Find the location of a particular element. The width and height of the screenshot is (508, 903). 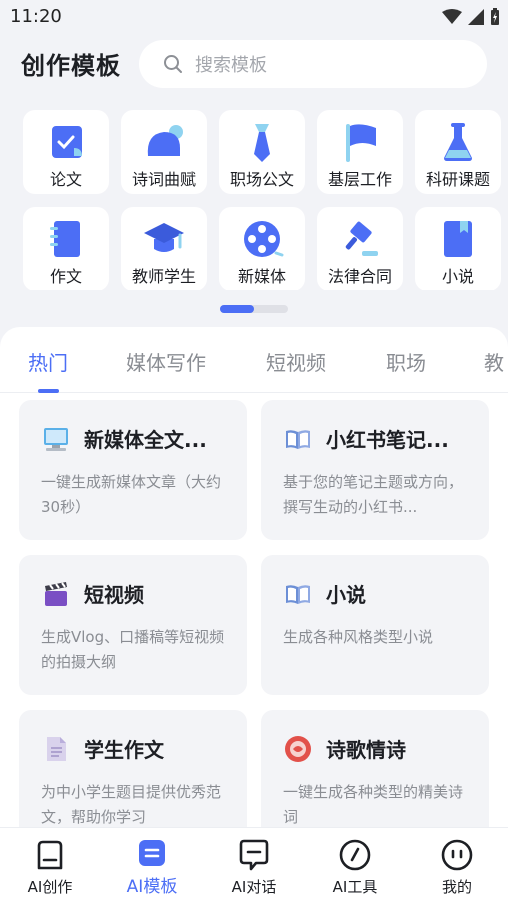

graduation-cap-icon is located at coordinates (164, 239).